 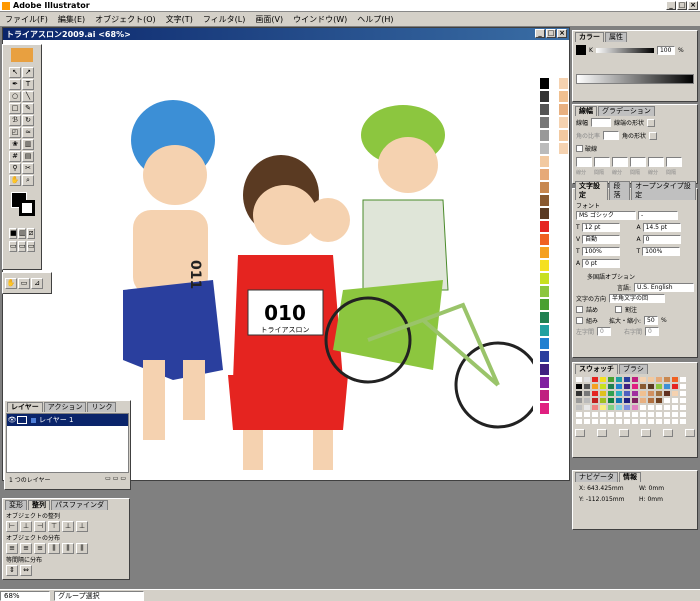 What do you see at coordinates (22, 420) in the screenshot?
I see `lock-toggle` at bounding box center [22, 420].